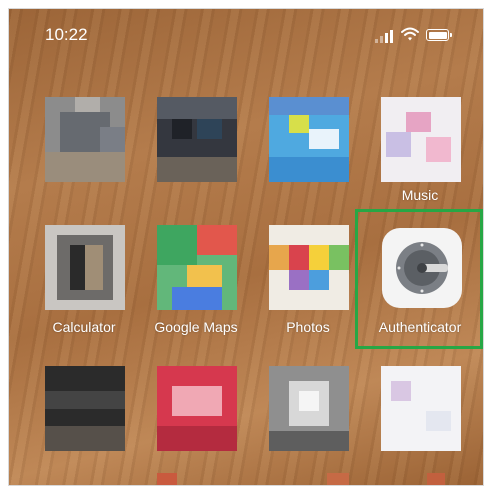  Describe the element at coordinates (308, 327) in the screenshot. I see `app-label: Photos` at that location.